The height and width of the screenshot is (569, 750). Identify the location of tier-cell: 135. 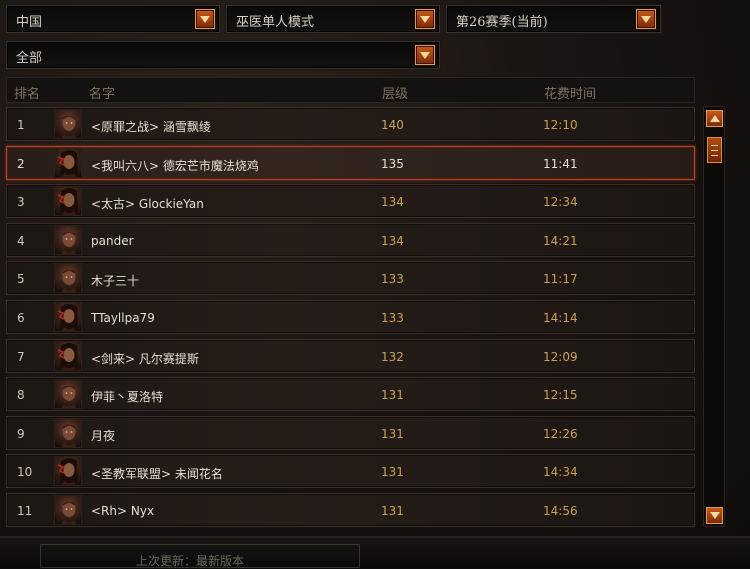
(392, 163).